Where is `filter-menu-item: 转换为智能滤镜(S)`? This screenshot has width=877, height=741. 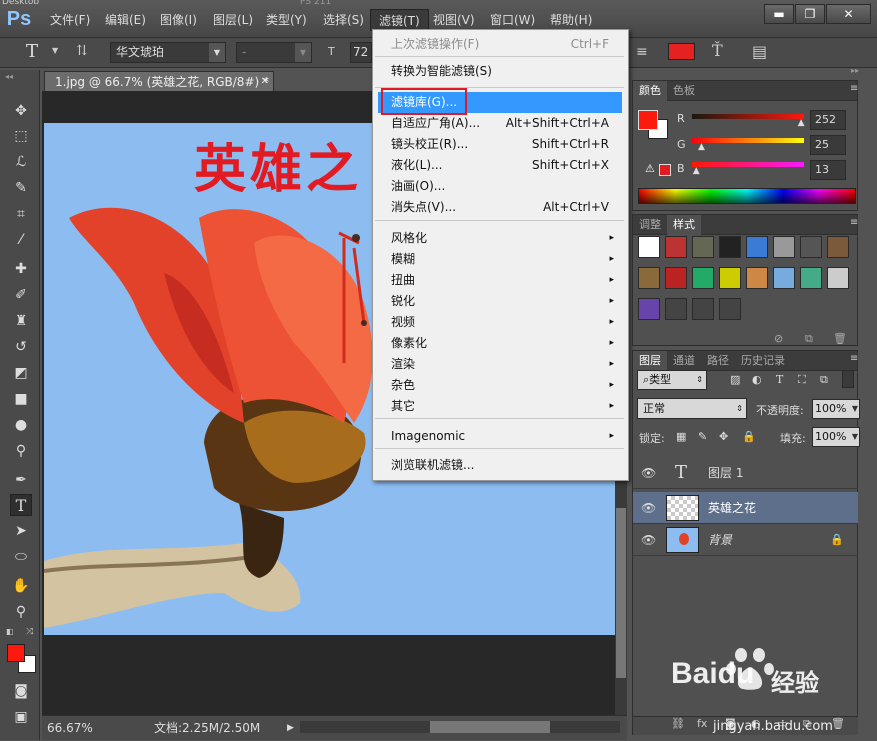 filter-menu-item: 转换为智能滤镜(S) is located at coordinates (500, 71).